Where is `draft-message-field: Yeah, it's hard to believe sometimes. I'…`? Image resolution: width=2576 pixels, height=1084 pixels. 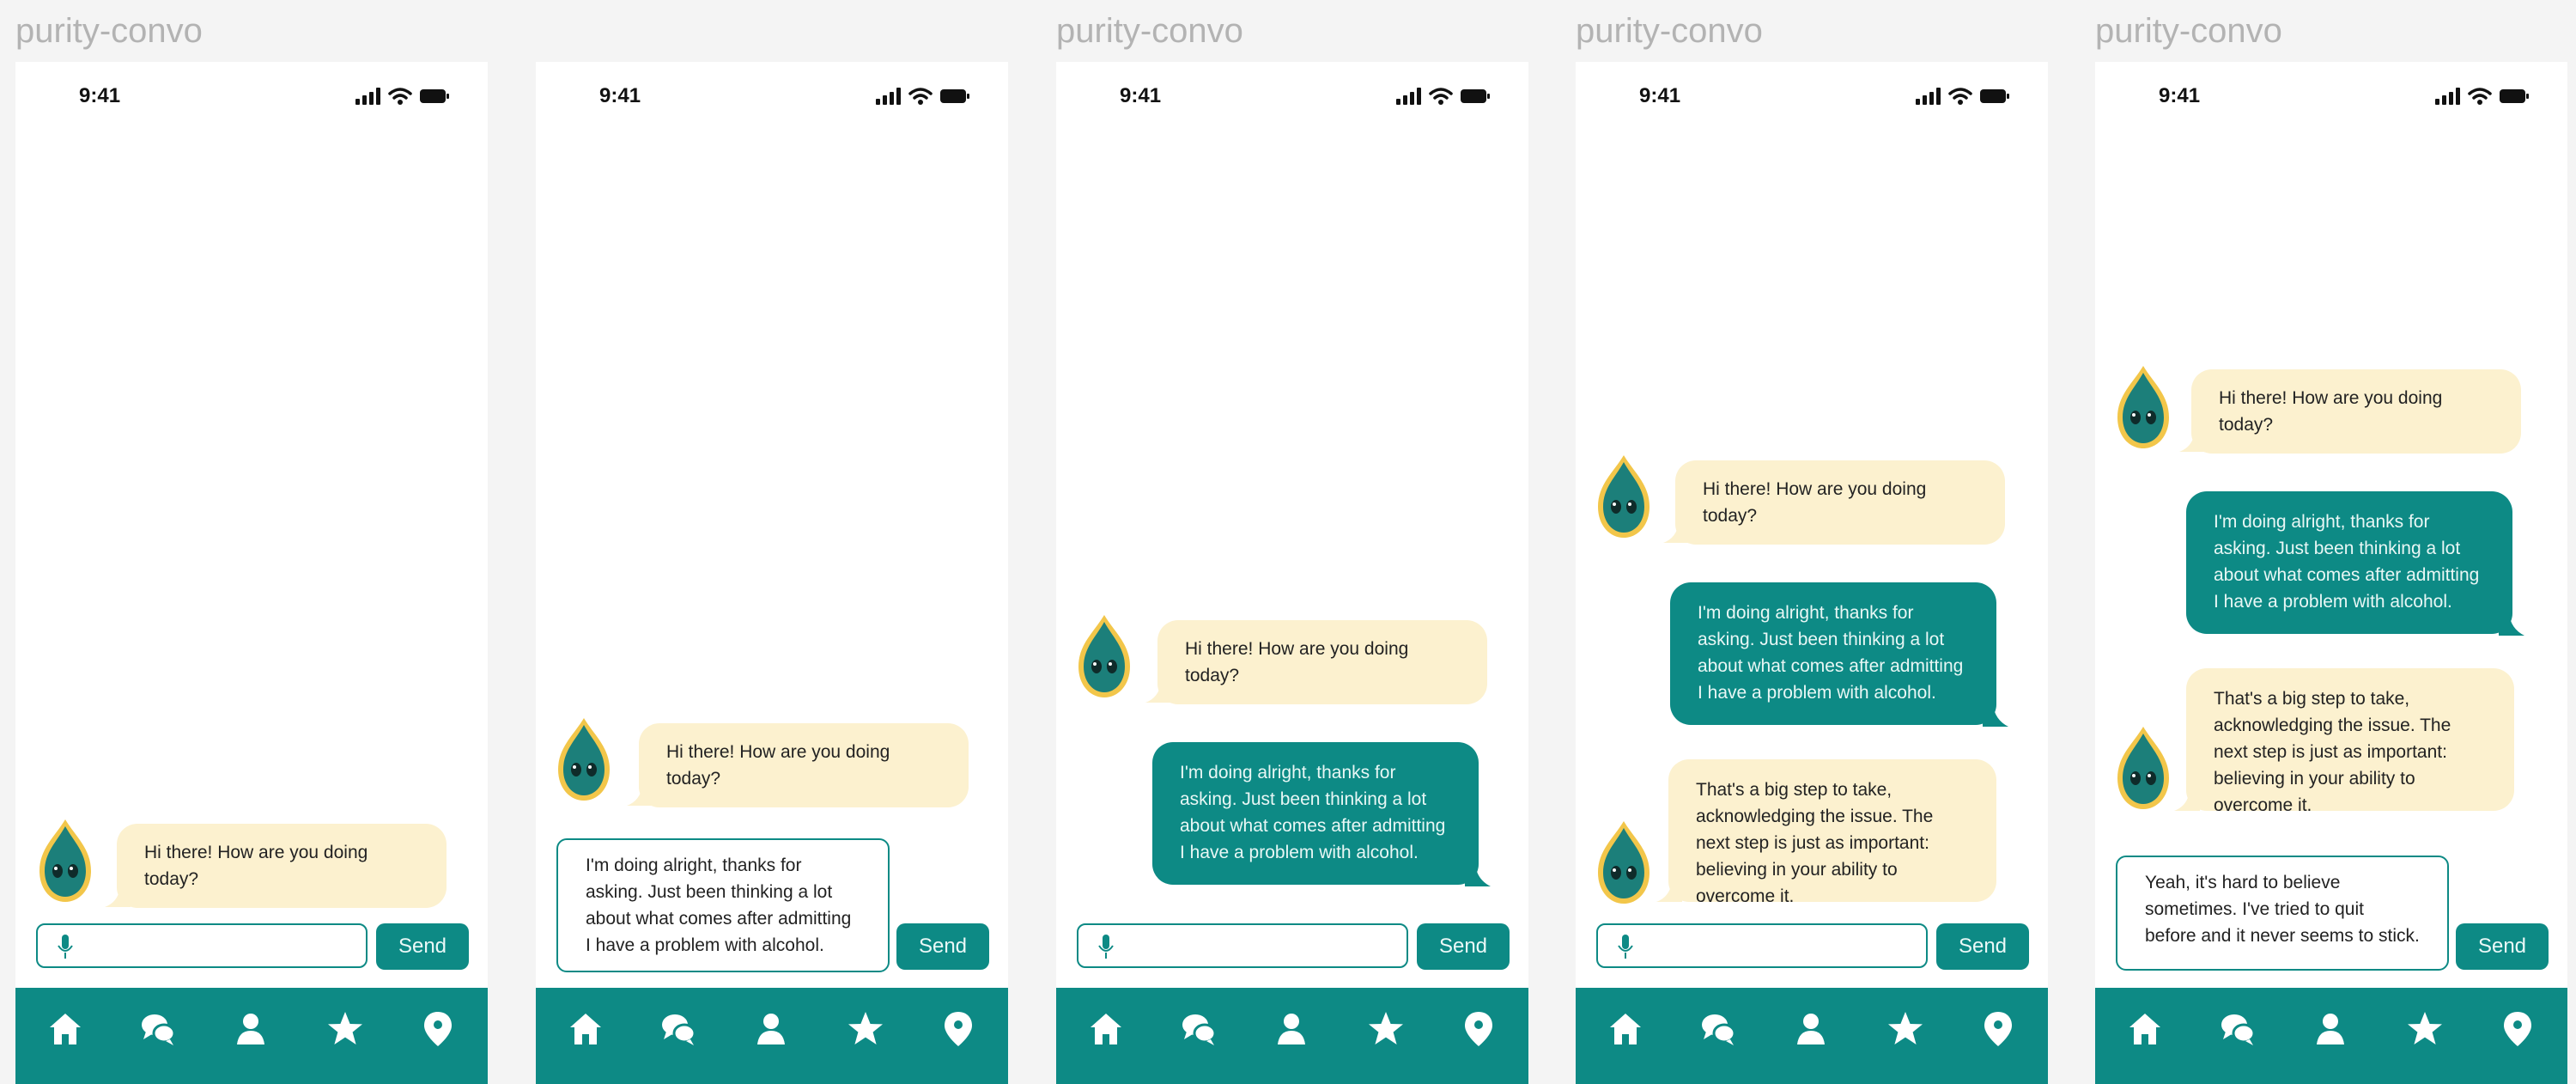 draft-message-field: Yeah, it's hard to believe sometimes. I'… is located at coordinates (2282, 914).